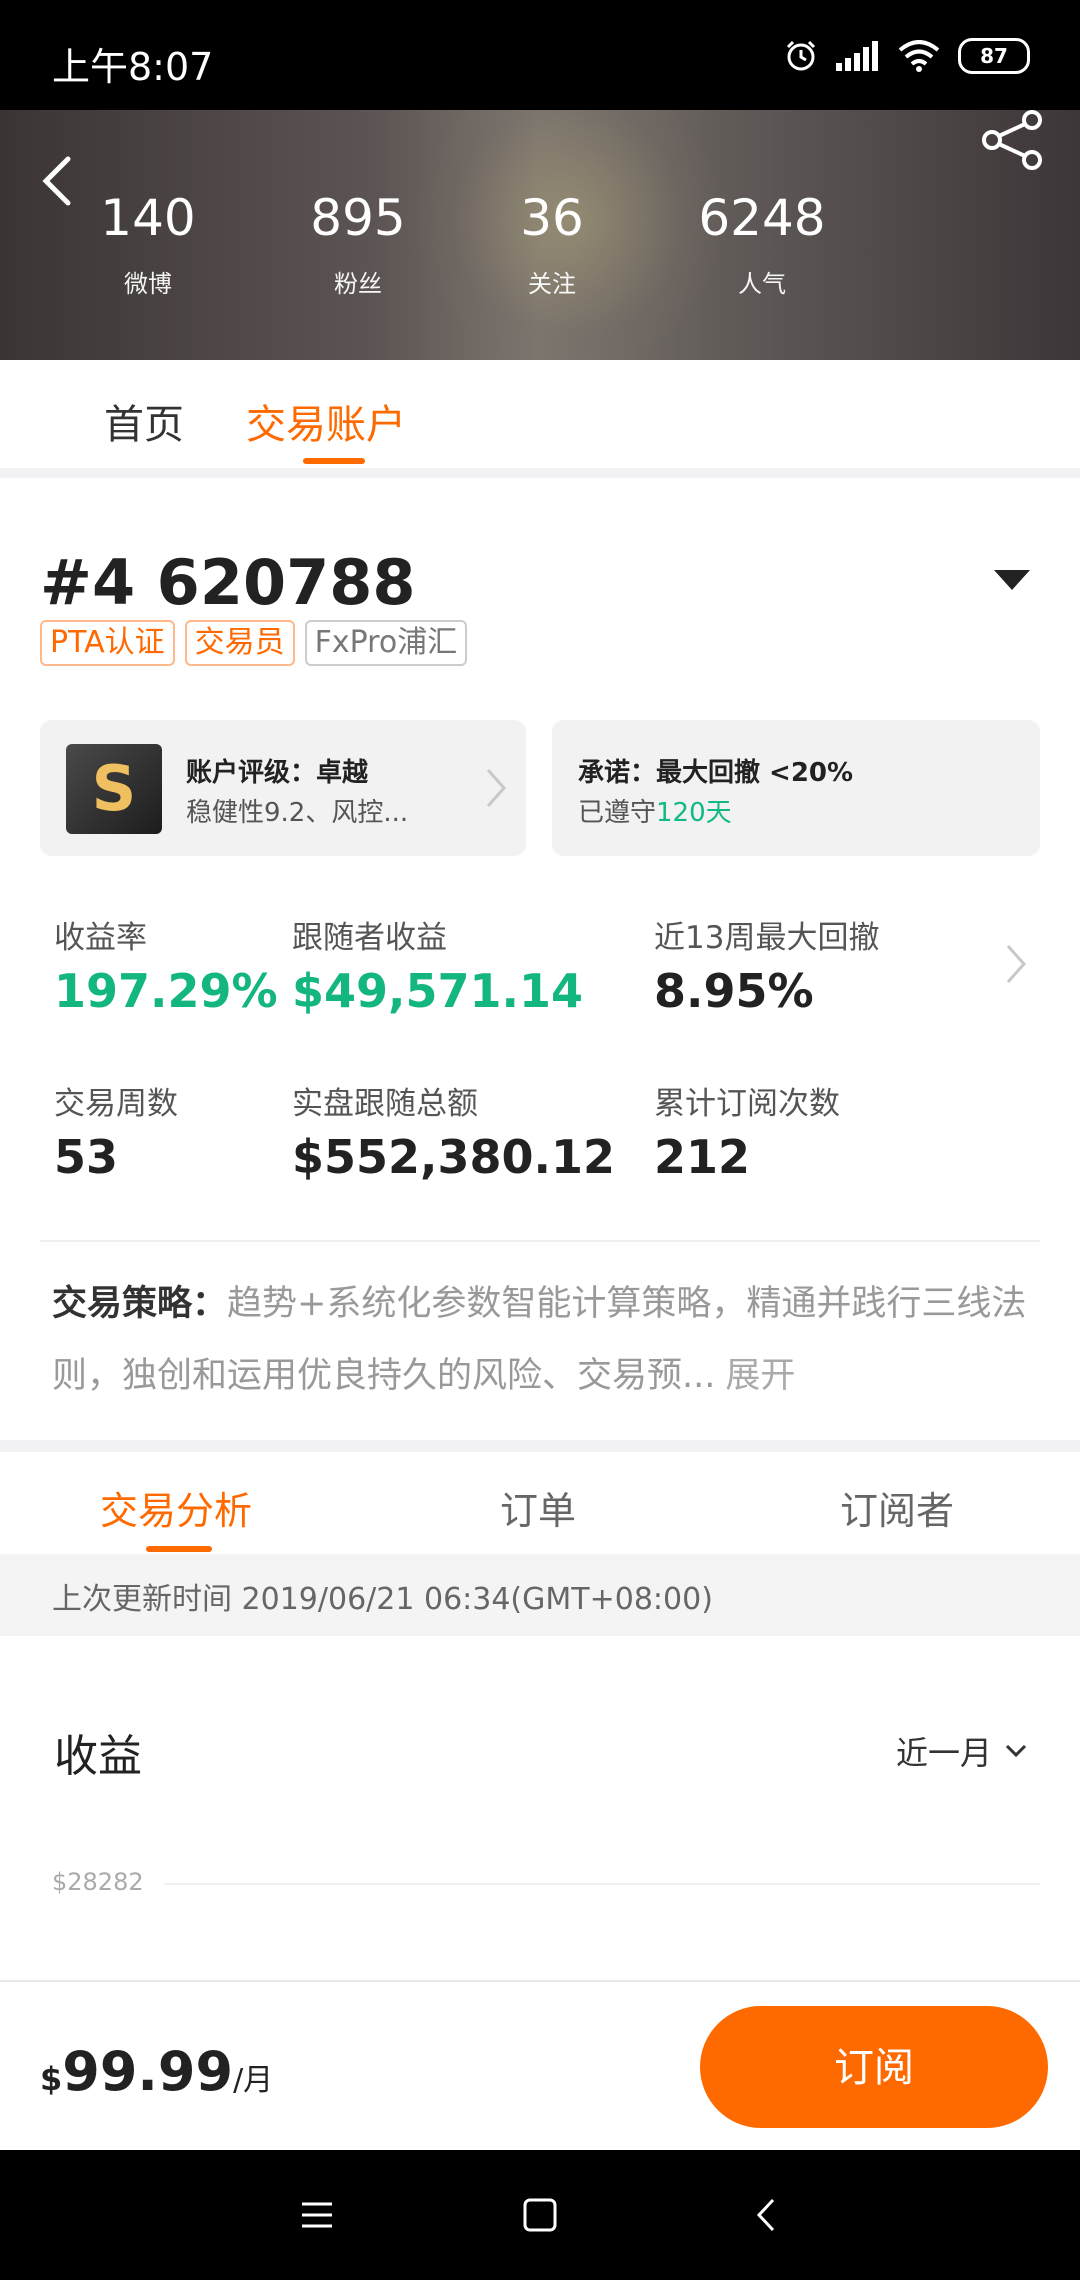 The height and width of the screenshot is (2280, 1080). I want to click on stat-following: 36 关注, so click(552, 244).